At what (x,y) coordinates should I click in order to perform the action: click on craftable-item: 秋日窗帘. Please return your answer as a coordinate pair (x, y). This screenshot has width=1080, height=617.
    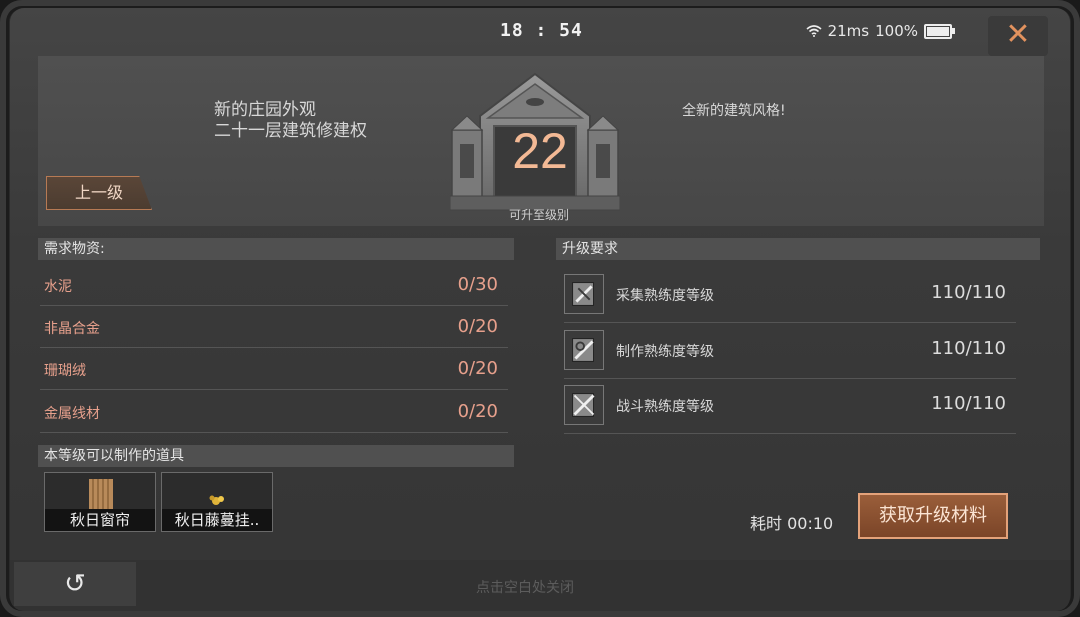
    Looking at the image, I should click on (100, 502).